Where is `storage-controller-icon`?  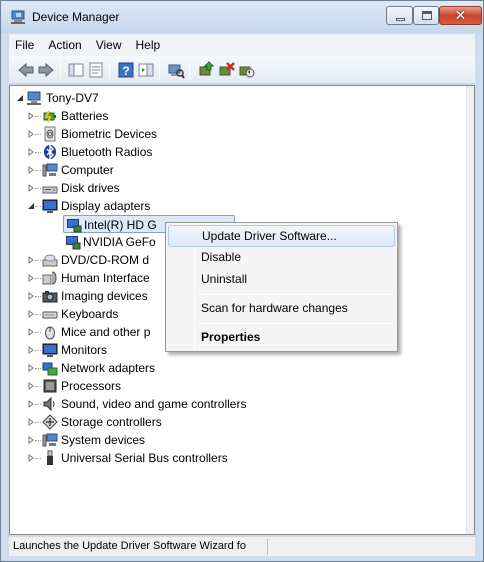 storage-controller-icon is located at coordinates (50, 422).